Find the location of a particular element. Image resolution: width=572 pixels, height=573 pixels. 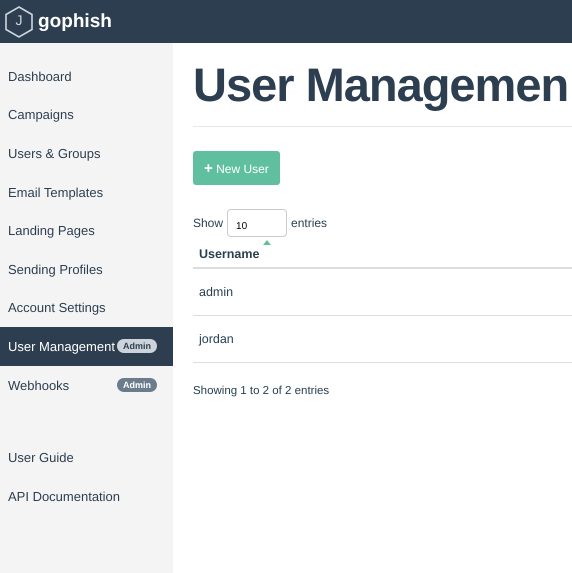

sidebar-item: Users & Groups is located at coordinates (86, 153).